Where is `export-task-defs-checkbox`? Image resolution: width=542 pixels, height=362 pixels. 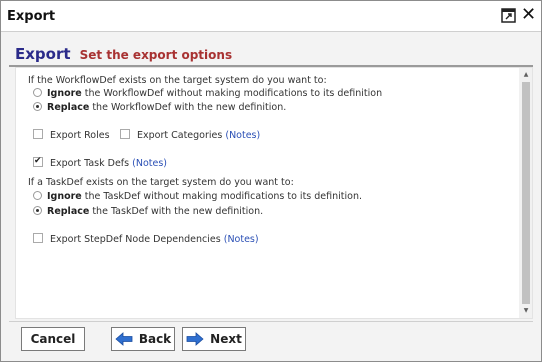
export-task-defs-checkbox is located at coordinates (38, 161).